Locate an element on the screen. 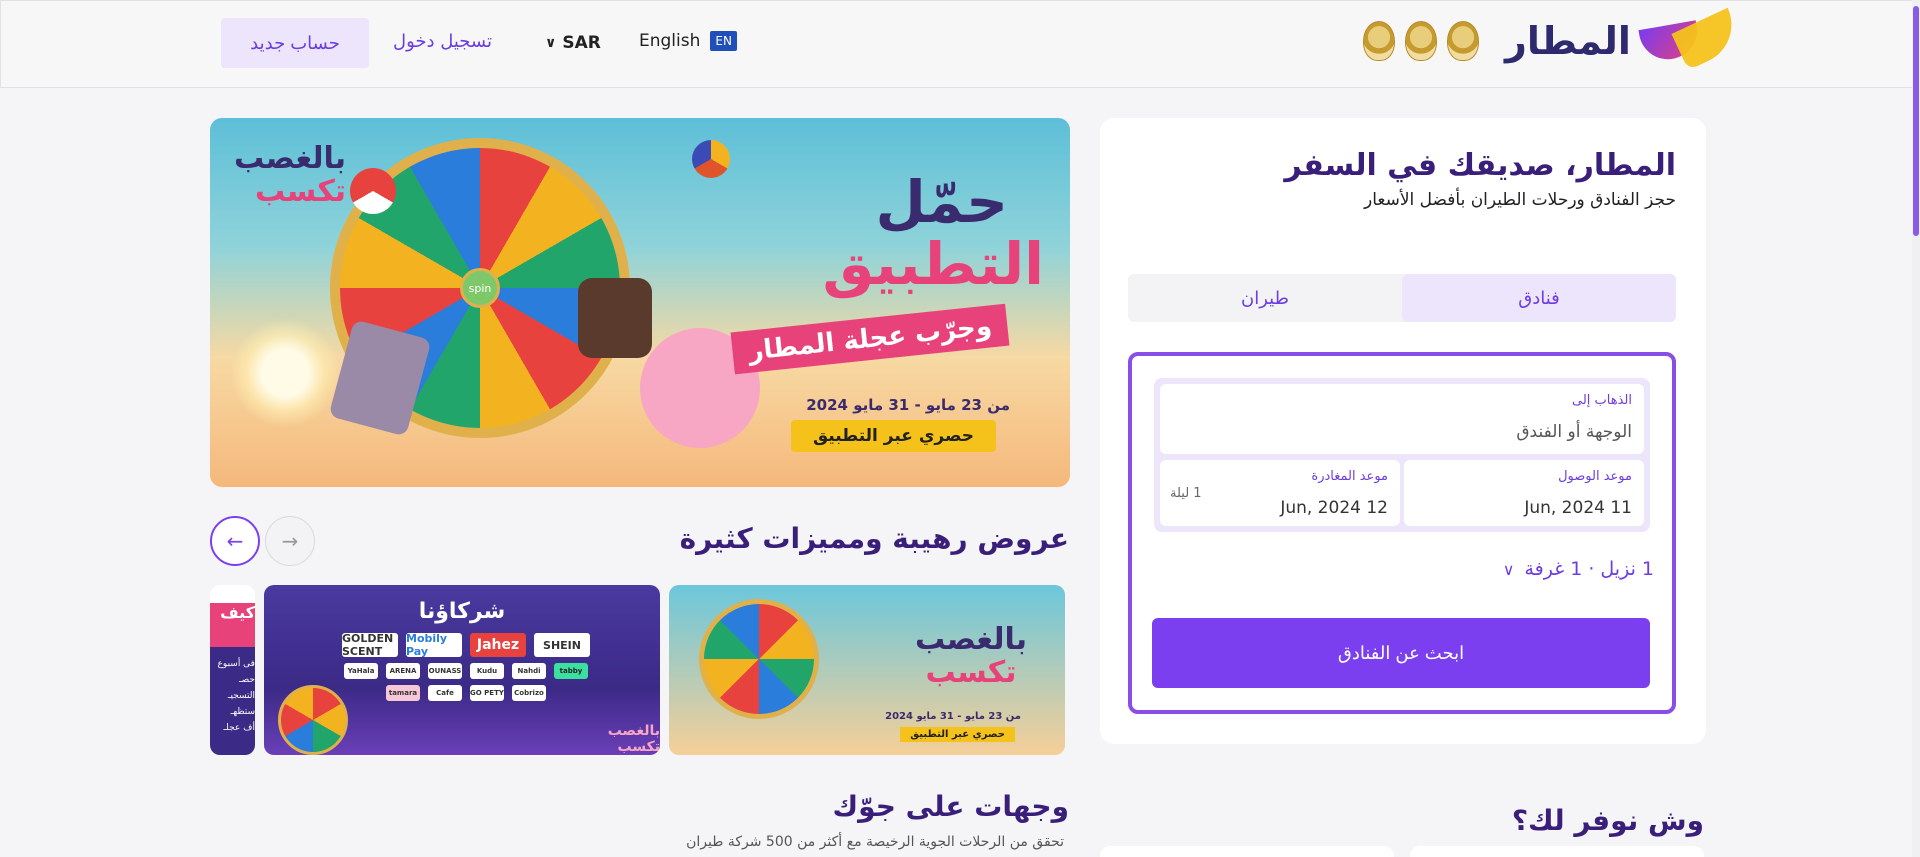 Image resolution: width=1920 pixels, height=857 pixels. logo-mark-icon is located at coordinates (1694, 39).